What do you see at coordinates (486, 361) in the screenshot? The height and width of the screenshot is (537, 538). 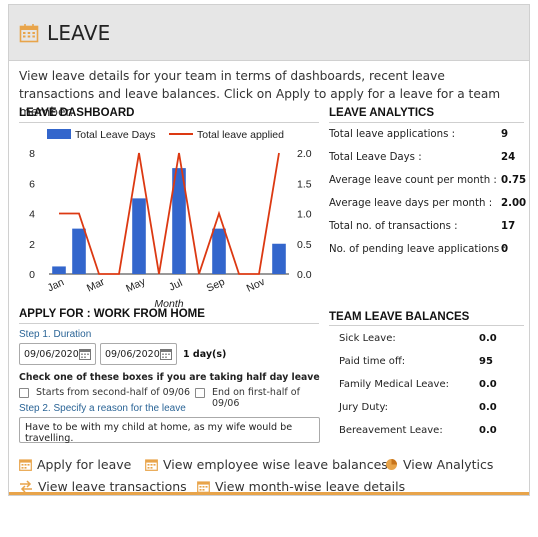 I see `balance-value: 95` at bounding box center [486, 361].